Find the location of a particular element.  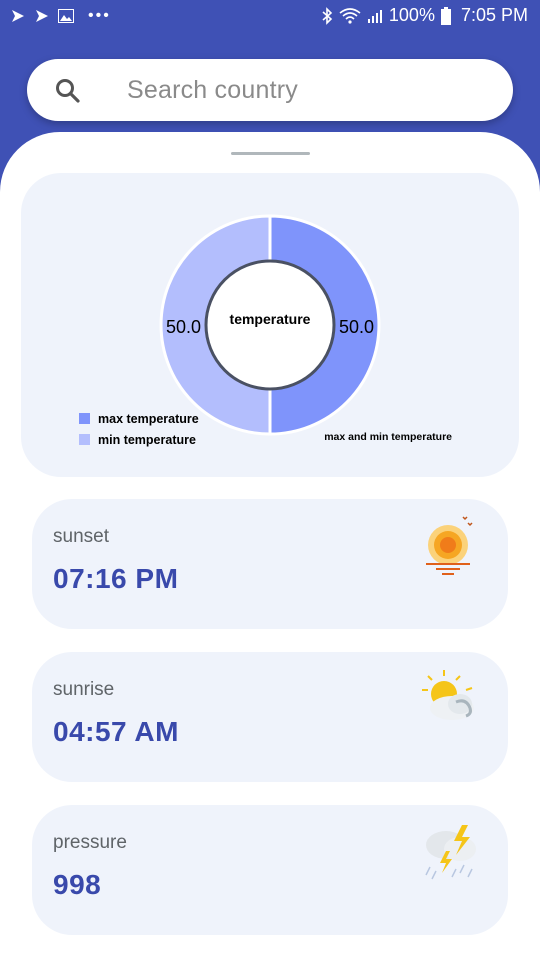

legend-swatch-min is located at coordinates (84, 439).